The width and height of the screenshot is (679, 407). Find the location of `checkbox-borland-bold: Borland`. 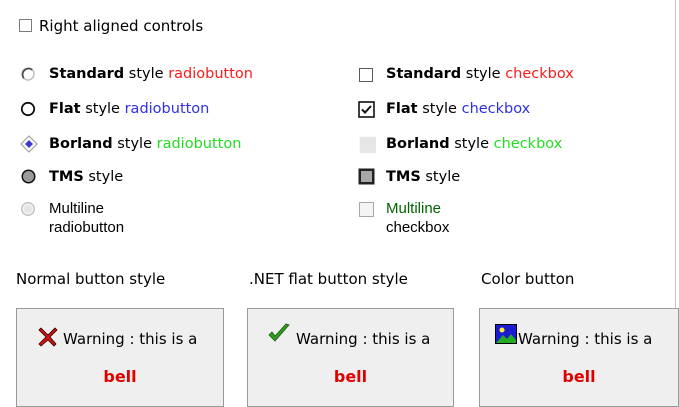

checkbox-borland-bold: Borland is located at coordinates (418, 144).